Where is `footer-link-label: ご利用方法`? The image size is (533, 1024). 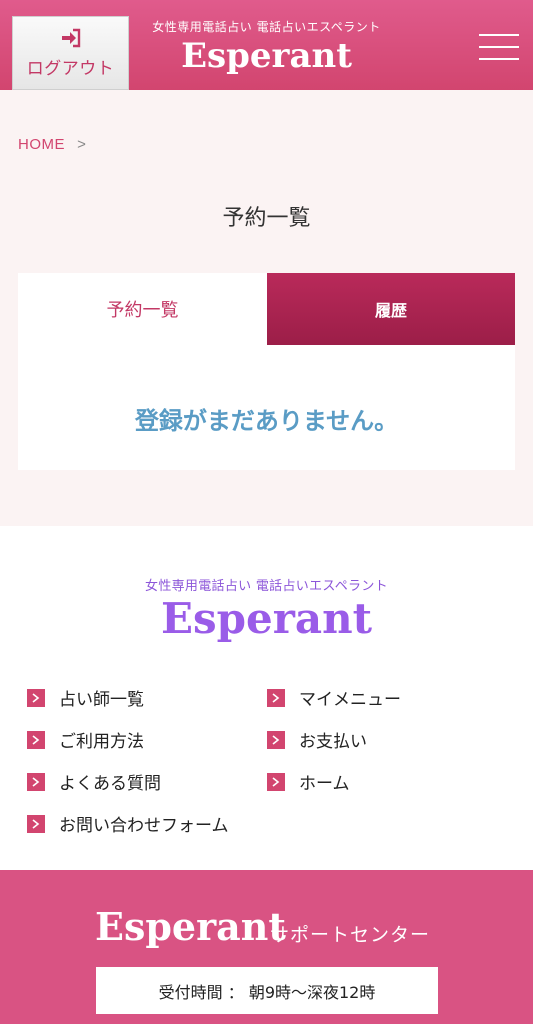 footer-link-label: ご利用方法 is located at coordinates (101, 742).